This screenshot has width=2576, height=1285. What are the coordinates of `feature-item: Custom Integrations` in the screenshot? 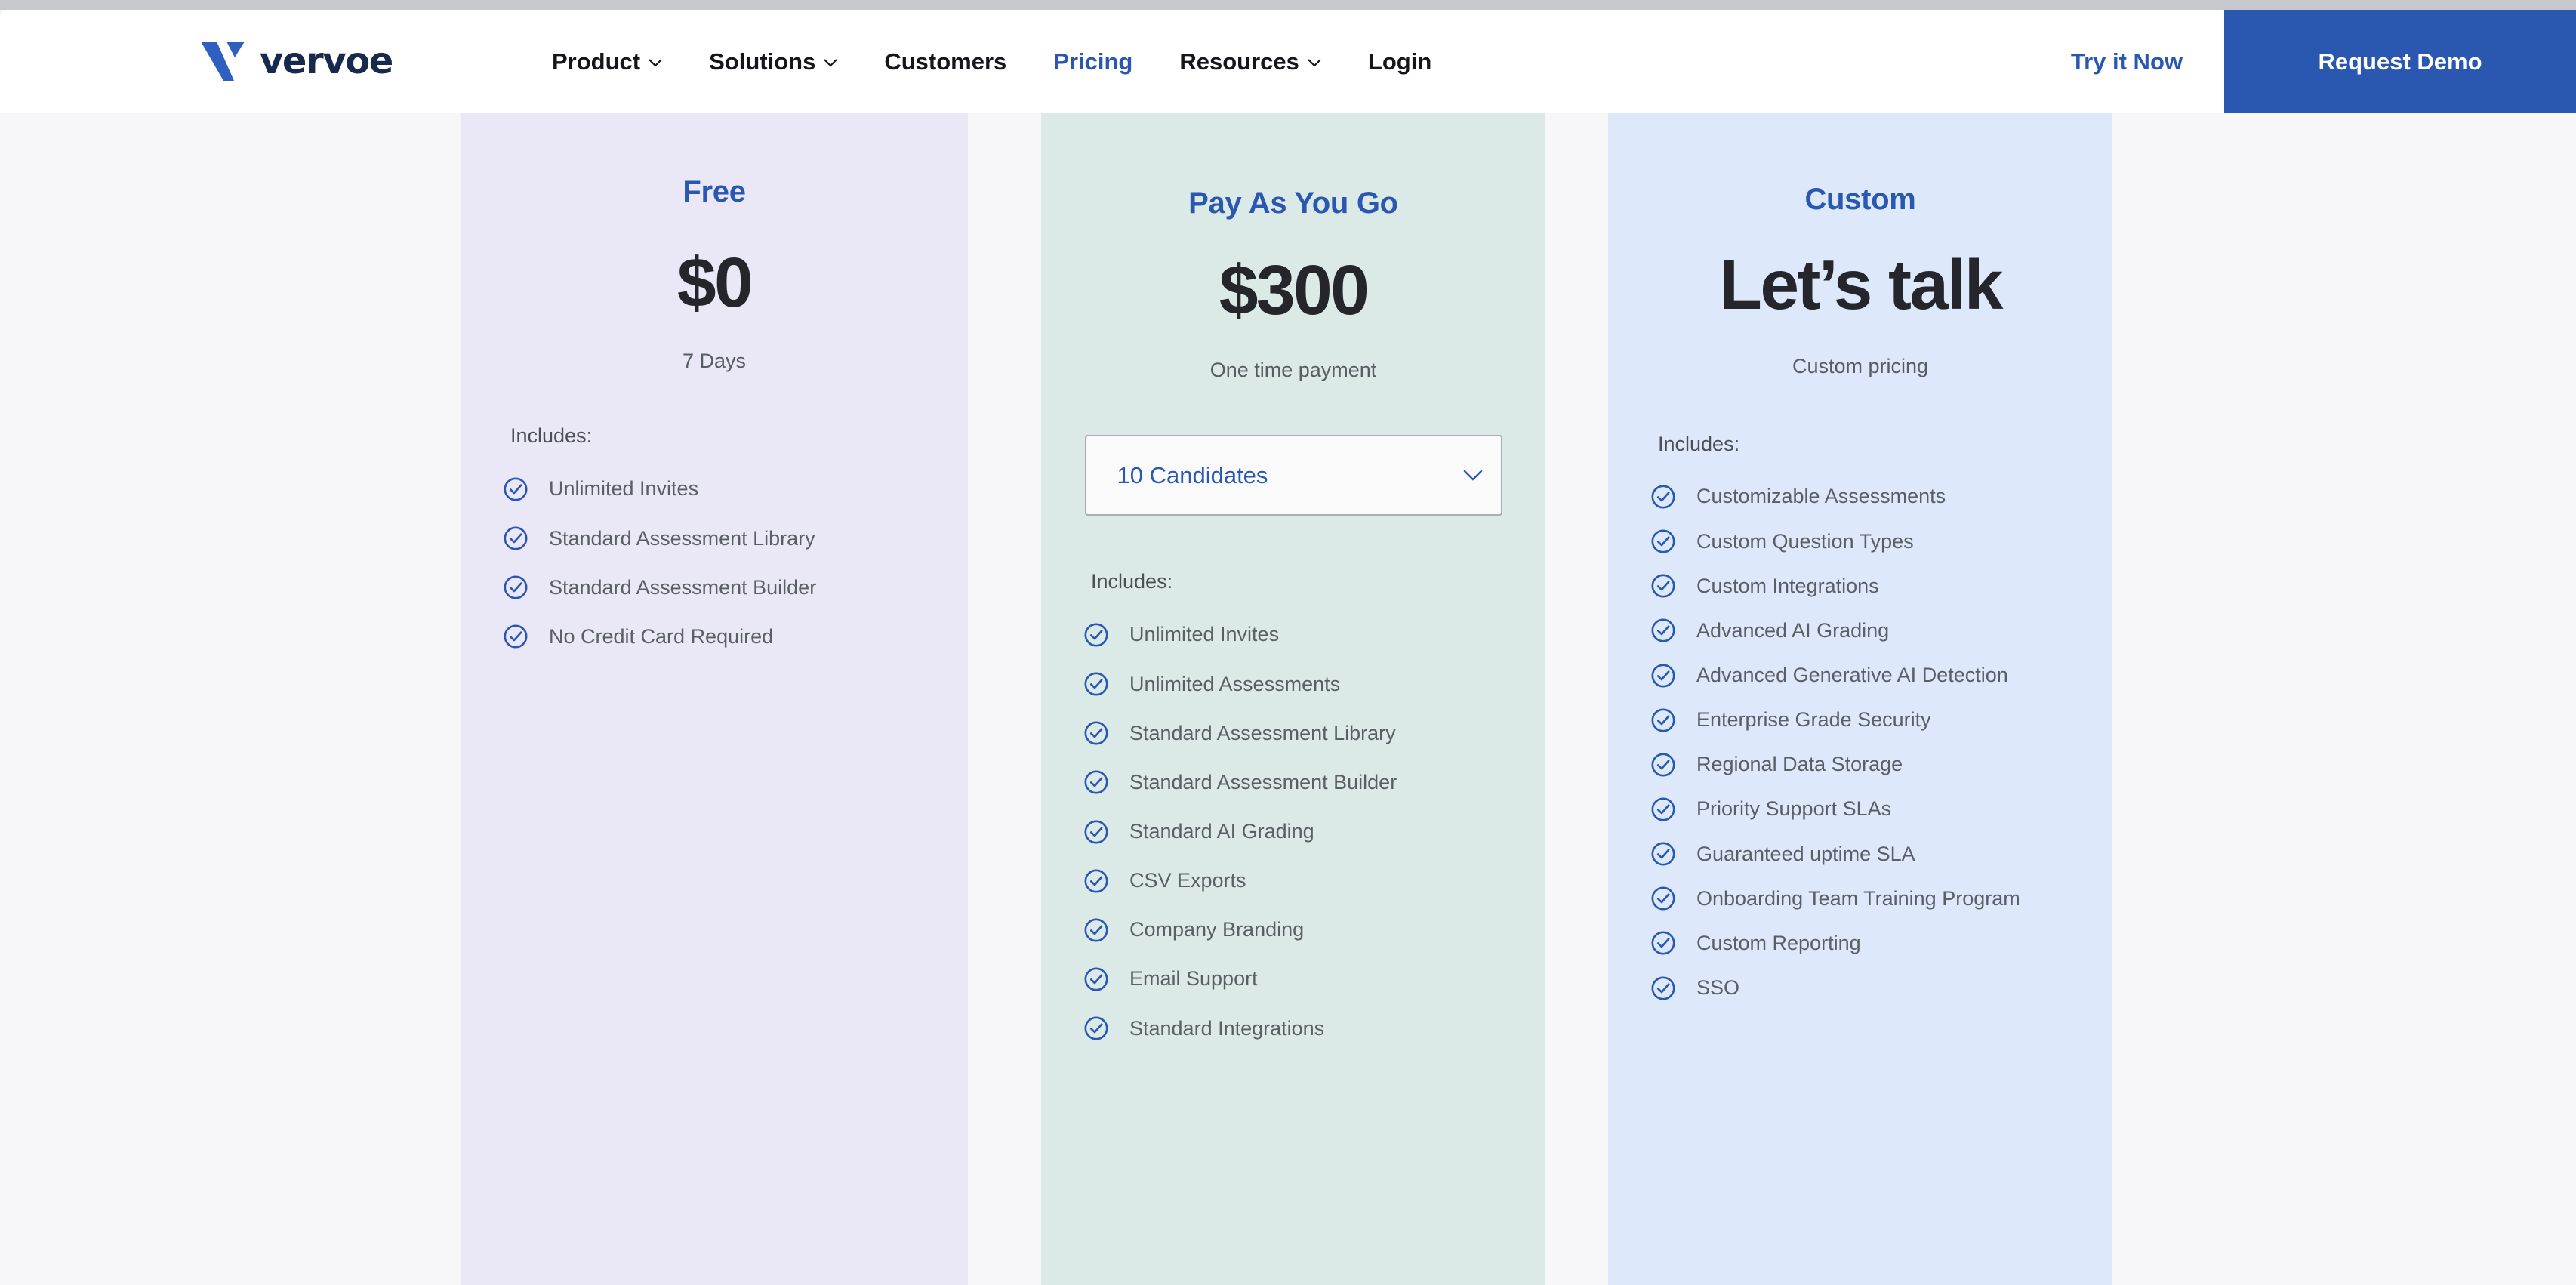 It's located at (1868, 586).